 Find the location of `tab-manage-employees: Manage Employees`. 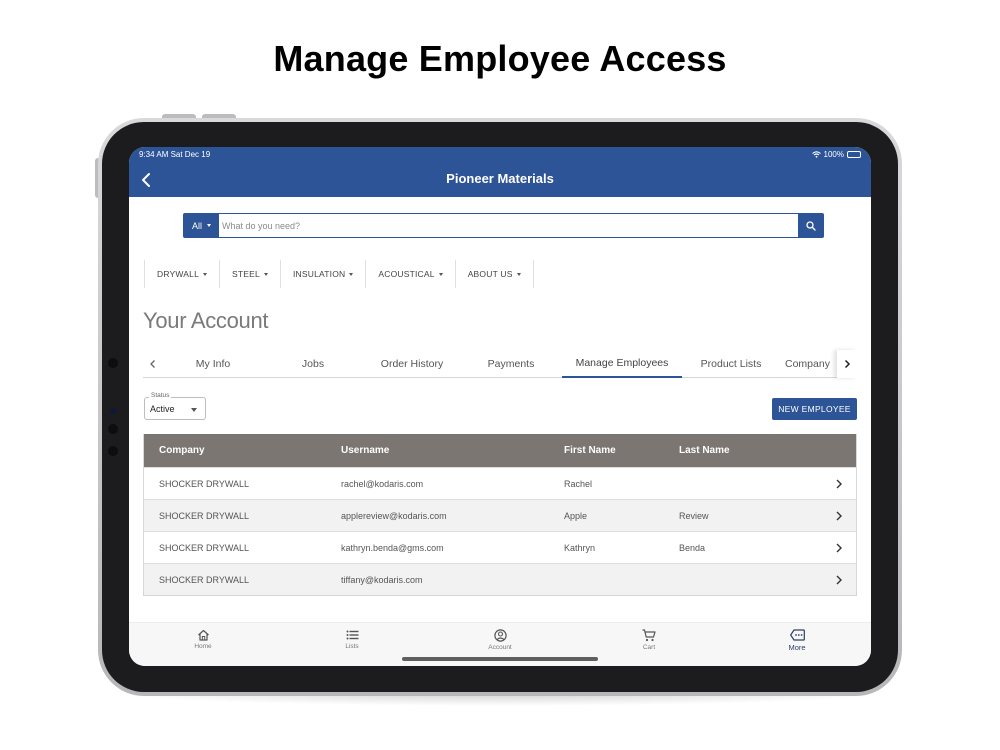

tab-manage-employees: Manage Employees is located at coordinates (622, 364).